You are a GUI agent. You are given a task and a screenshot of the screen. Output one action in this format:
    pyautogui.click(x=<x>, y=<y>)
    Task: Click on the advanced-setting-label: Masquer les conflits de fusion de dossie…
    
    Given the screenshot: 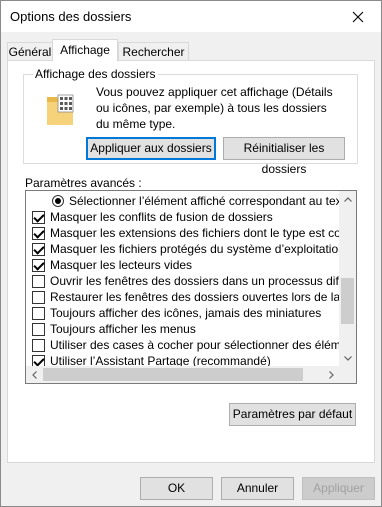 What is the action you would take?
    pyautogui.click(x=161, y=217)
    